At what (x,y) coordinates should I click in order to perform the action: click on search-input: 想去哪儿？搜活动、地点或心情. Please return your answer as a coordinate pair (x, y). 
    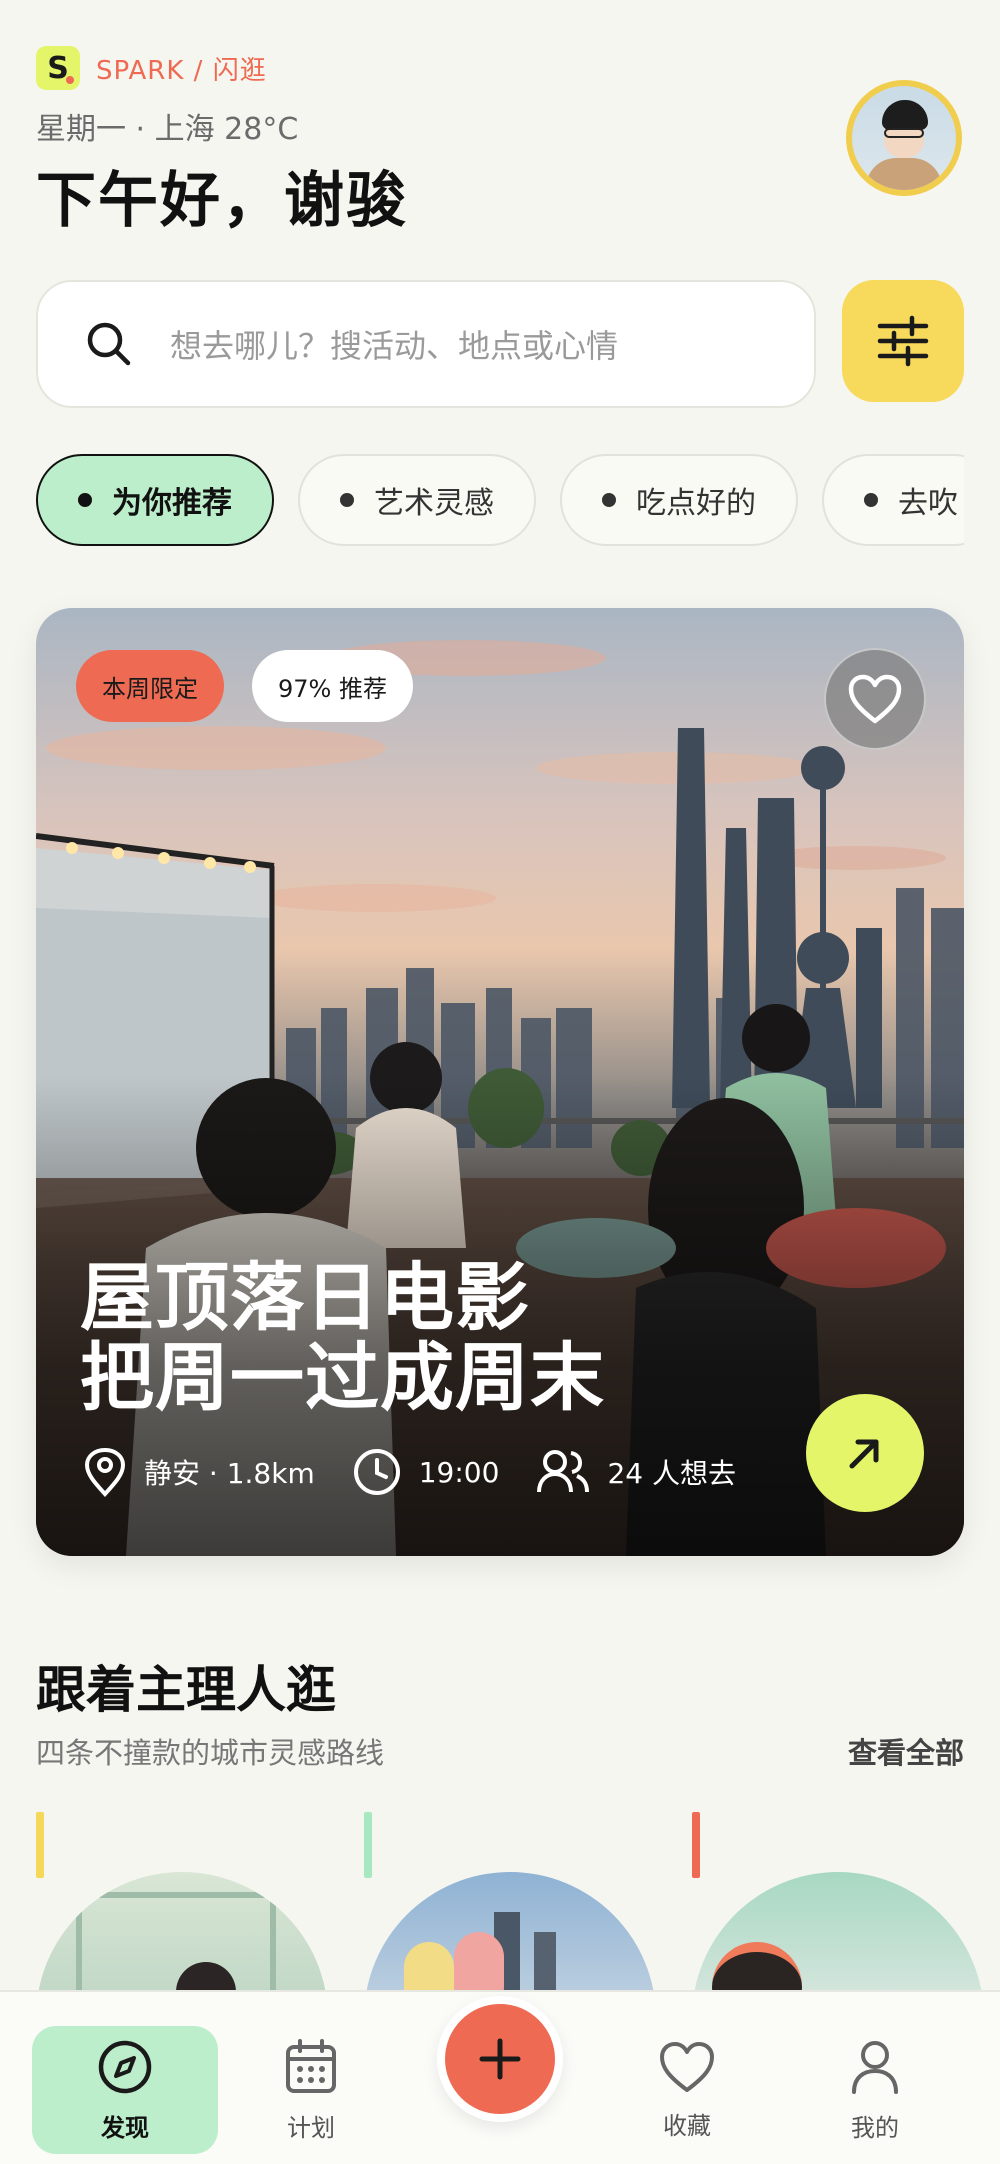
    Looking at the image, I should click on (426, 344).